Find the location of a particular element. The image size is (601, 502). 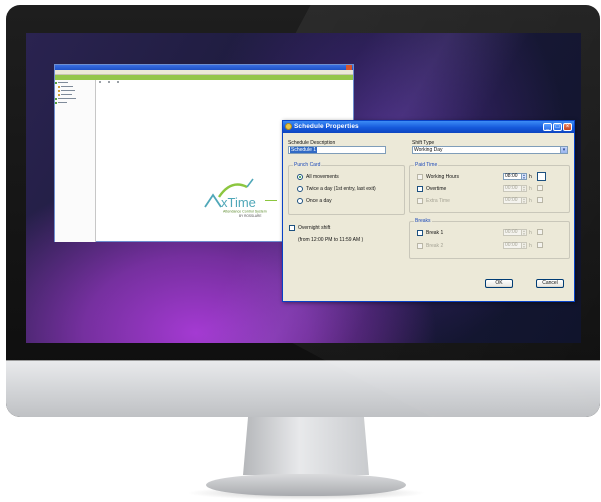

overnight-shift-label: Overnight shift is located at coordinates (314, 228).